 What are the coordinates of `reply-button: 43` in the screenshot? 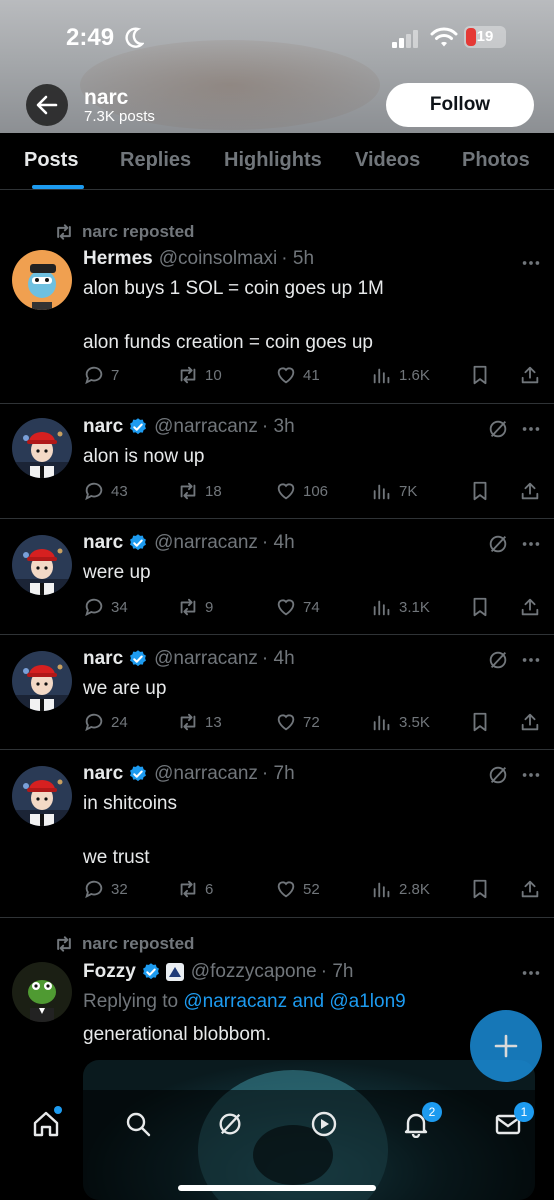 It's located at (105, 491).